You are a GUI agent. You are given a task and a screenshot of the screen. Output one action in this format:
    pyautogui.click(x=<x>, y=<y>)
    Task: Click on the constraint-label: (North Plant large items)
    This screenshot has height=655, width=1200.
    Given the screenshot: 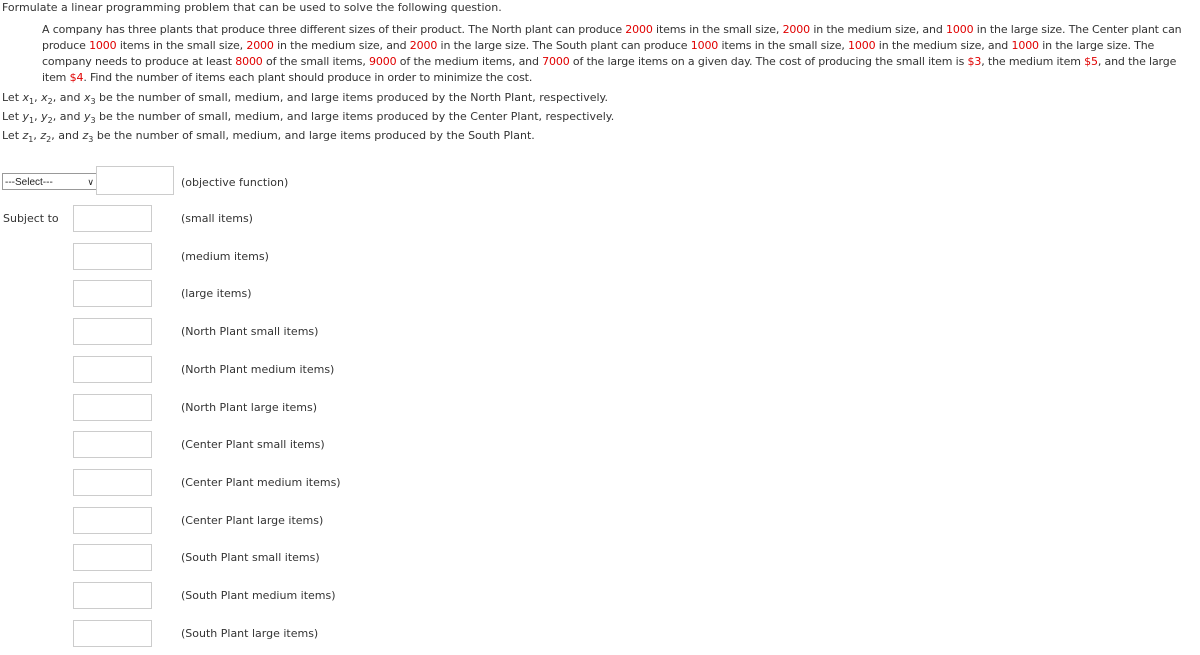 What is the action you would take?
    pyautogui.click(x=249, y=407)
    